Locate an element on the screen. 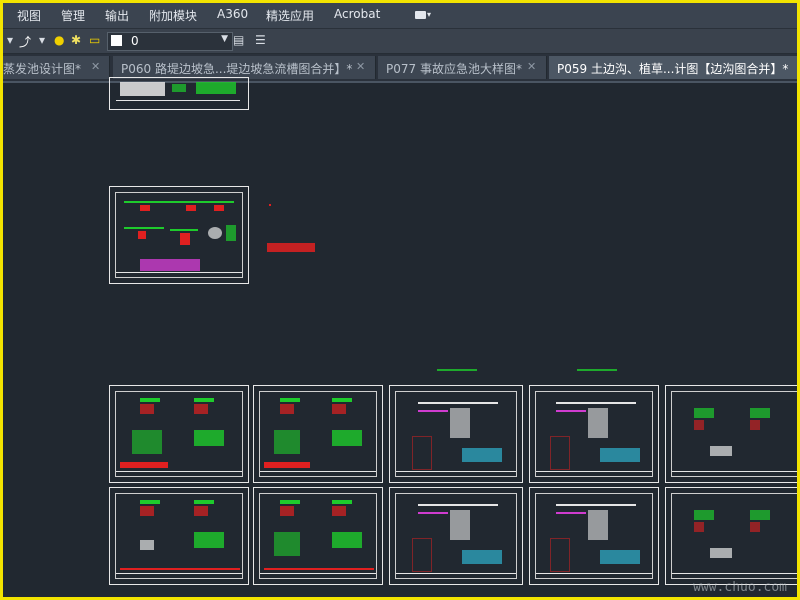 The width and height of the screenshot is (800, 600). watermark: www.chuo.com is located at coordinates (740, 587).